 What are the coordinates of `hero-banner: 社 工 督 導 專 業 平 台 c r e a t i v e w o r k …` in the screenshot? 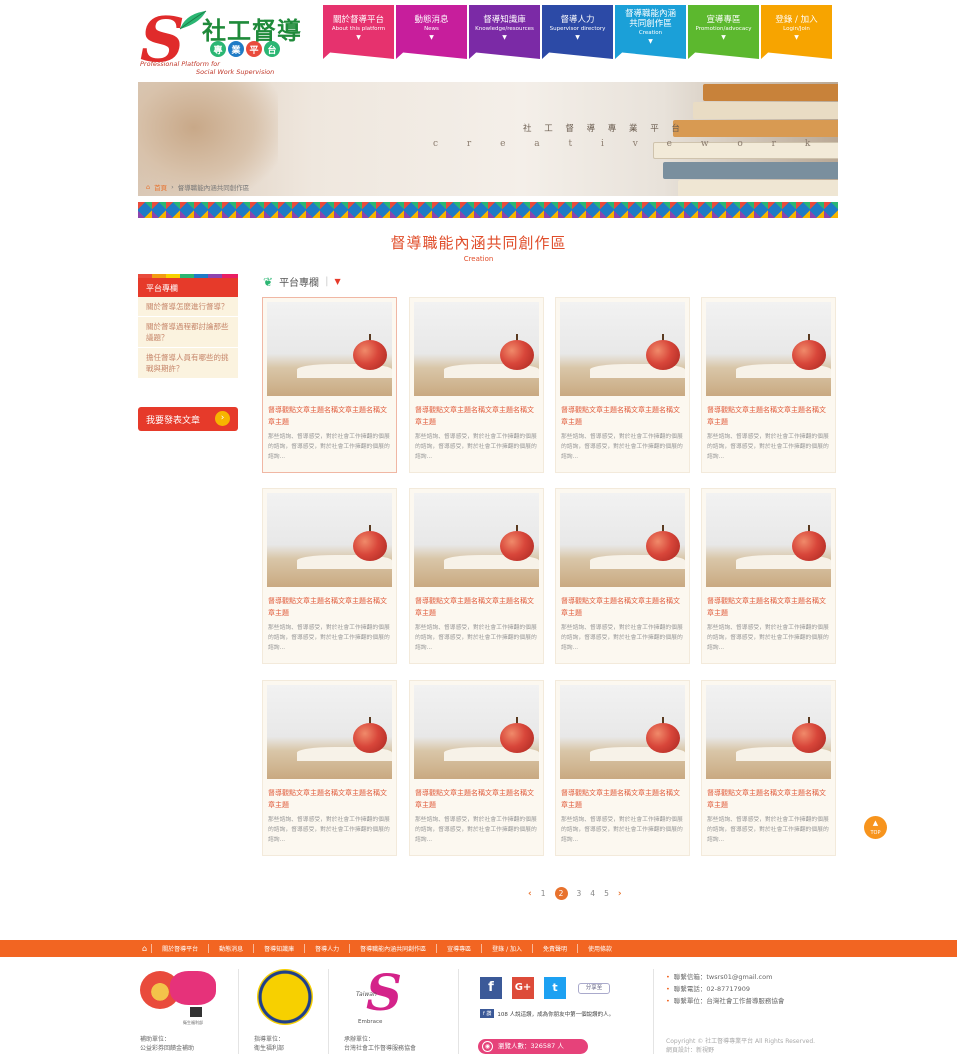 It's located at (488, 139).